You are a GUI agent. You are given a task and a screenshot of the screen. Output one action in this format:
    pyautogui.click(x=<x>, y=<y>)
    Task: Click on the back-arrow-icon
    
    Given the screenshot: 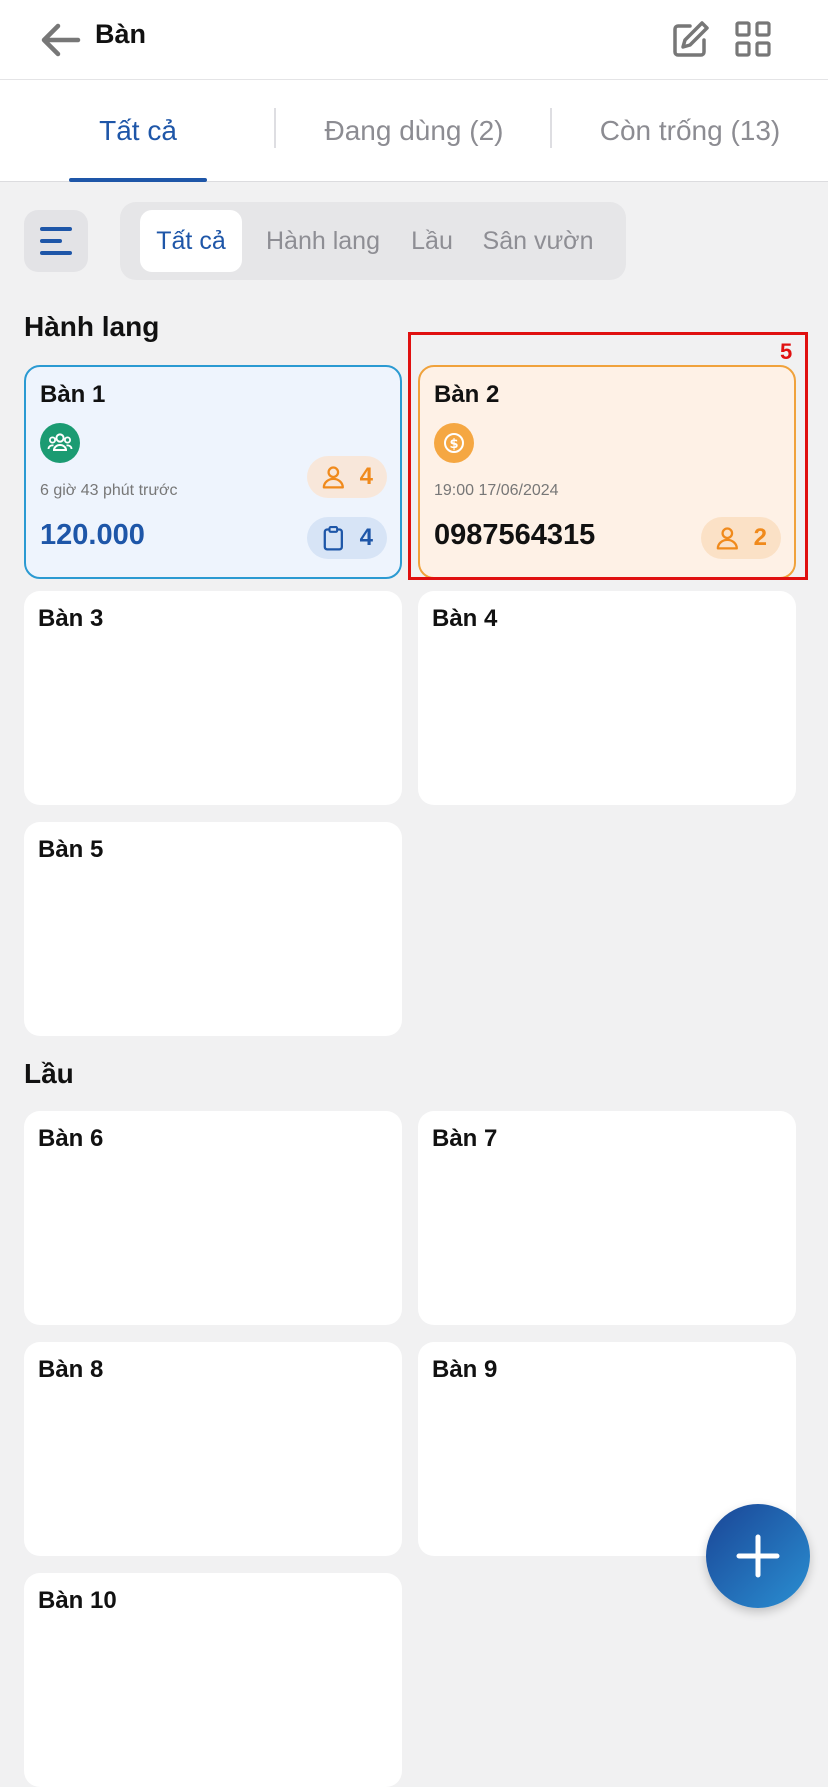 What is the action you would take?
    pyautogui.click(x=61, y=40)
    